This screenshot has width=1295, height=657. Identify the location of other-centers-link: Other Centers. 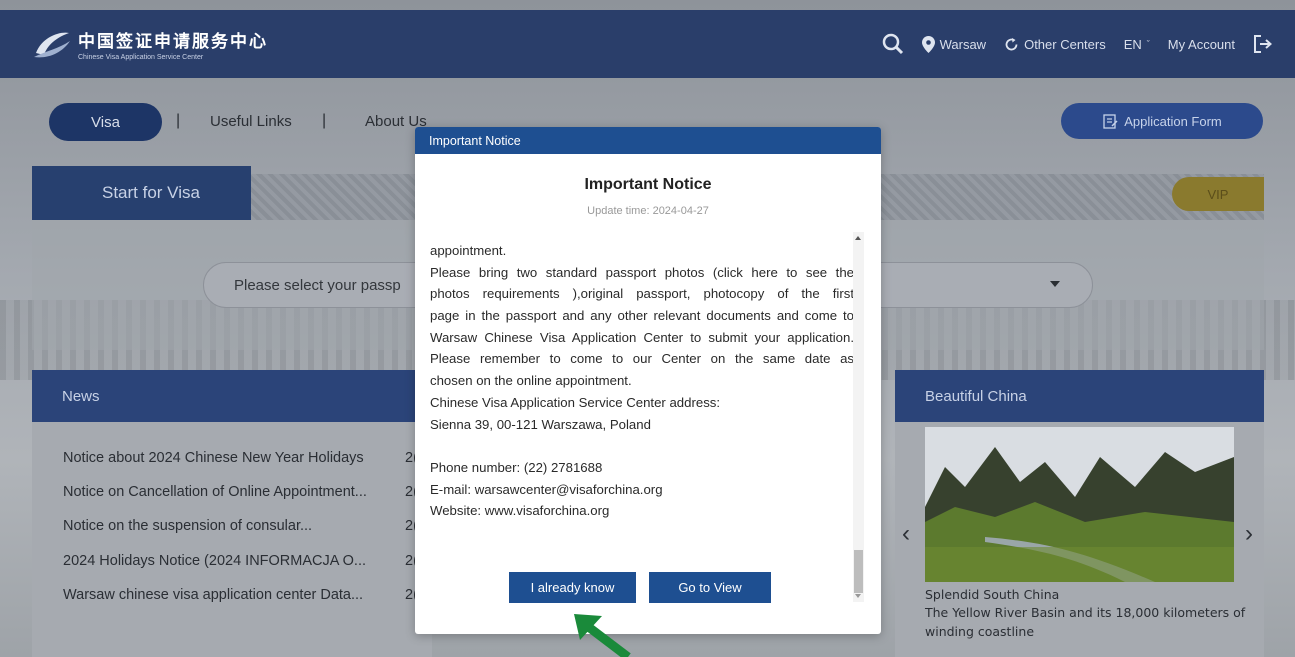
(1055, 44).